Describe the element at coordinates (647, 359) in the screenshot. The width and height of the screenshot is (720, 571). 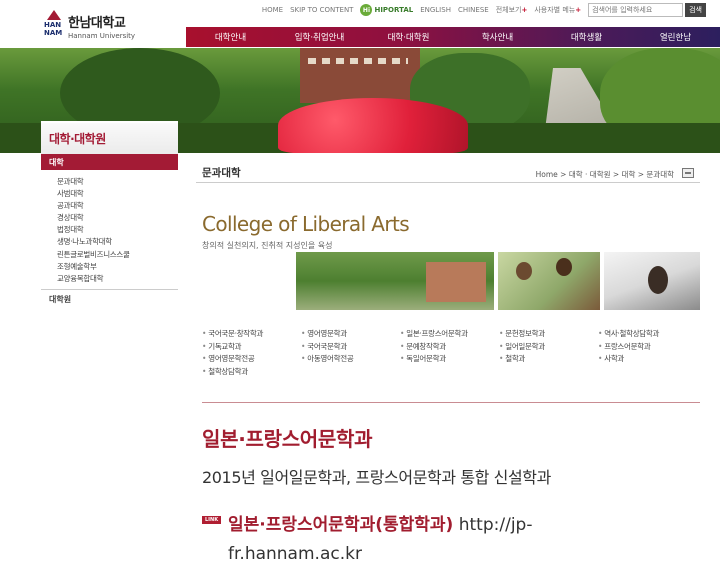
I see `dept-link: 사학과` at that location.